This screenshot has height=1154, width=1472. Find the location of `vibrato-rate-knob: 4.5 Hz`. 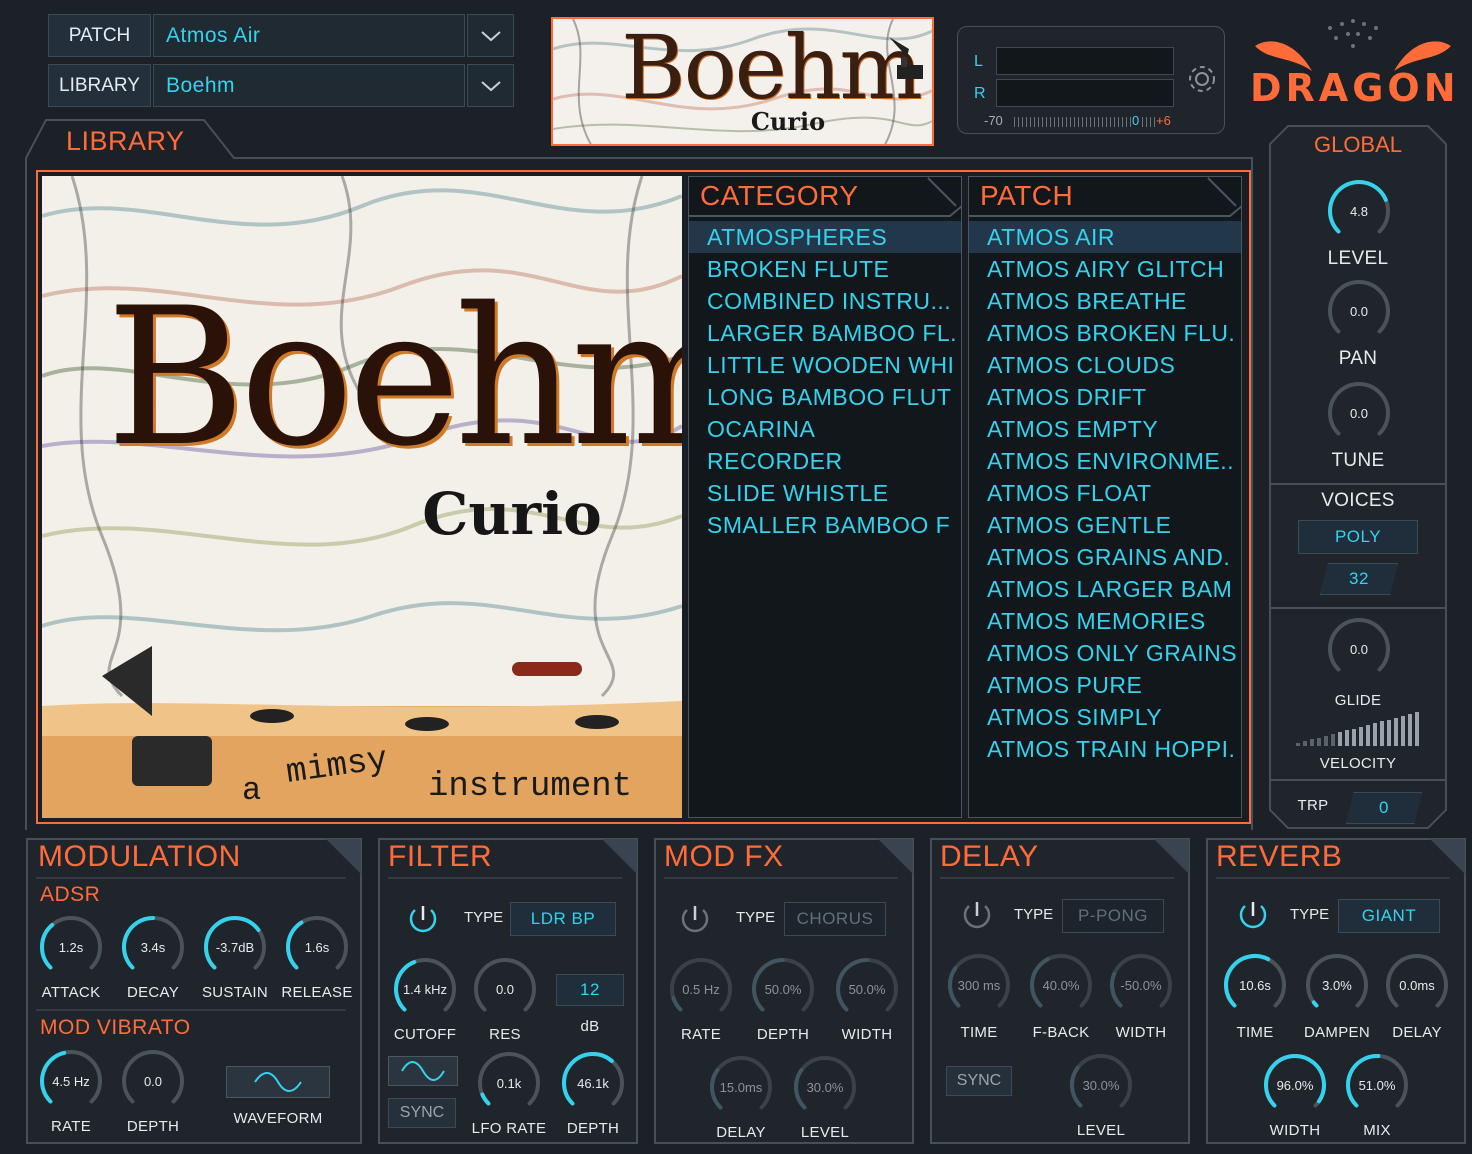

vibrato-rate-knob: 4.5 Hz is located at coordinates (71, 1081).